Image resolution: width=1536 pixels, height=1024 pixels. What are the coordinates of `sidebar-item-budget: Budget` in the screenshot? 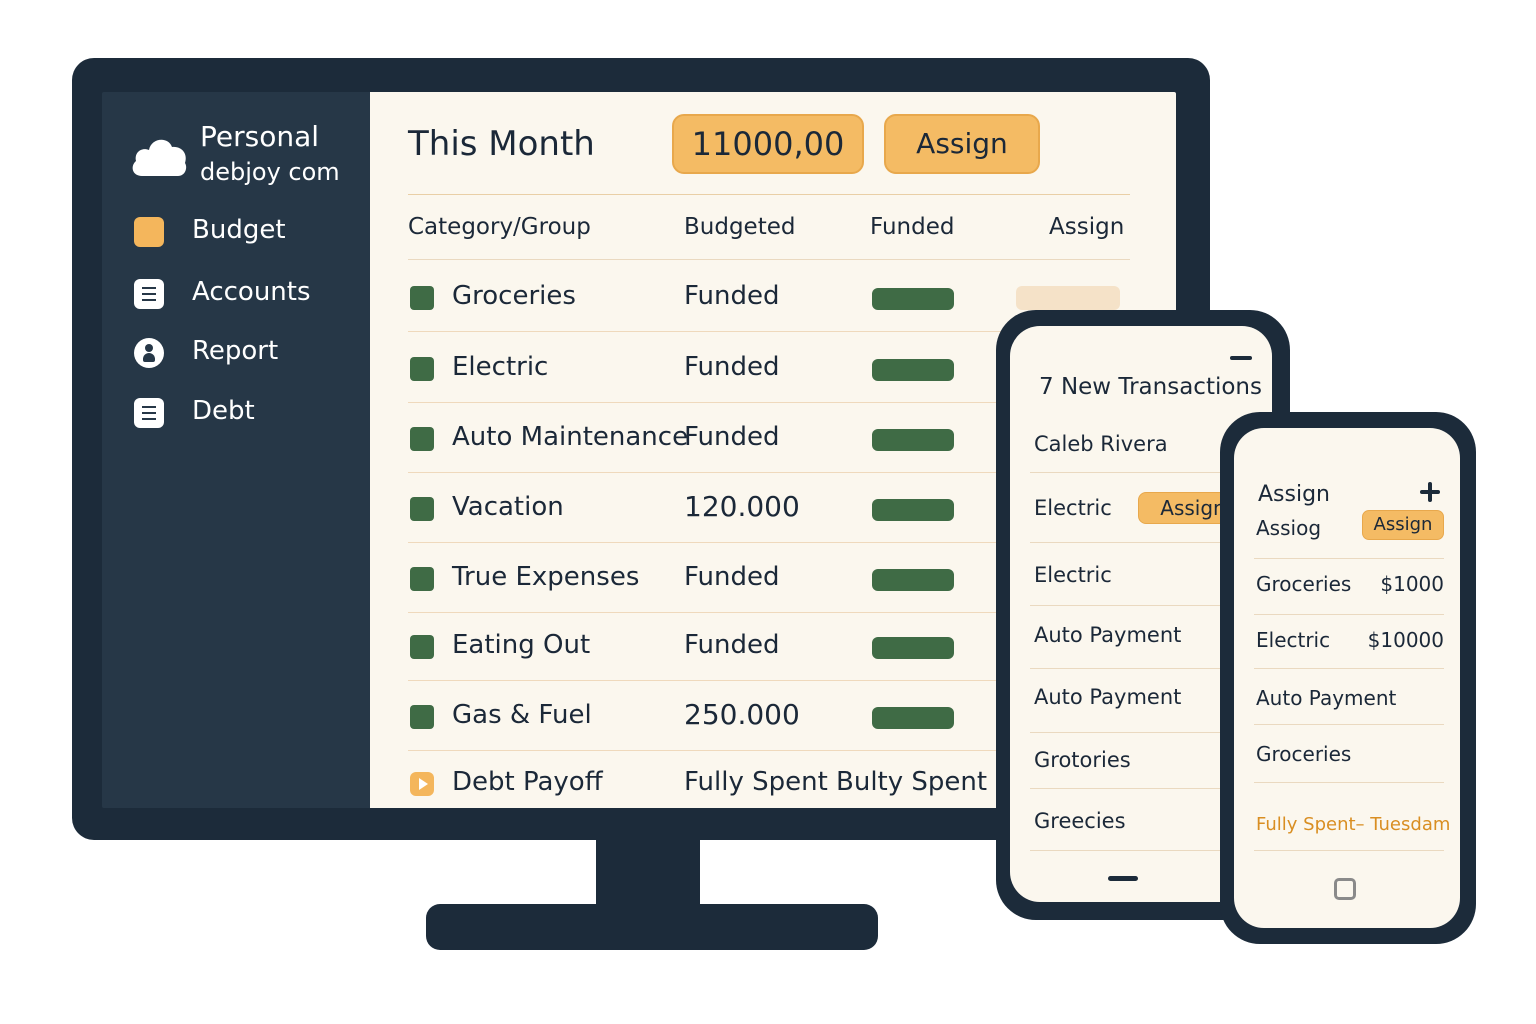 It's located at (244, 232).